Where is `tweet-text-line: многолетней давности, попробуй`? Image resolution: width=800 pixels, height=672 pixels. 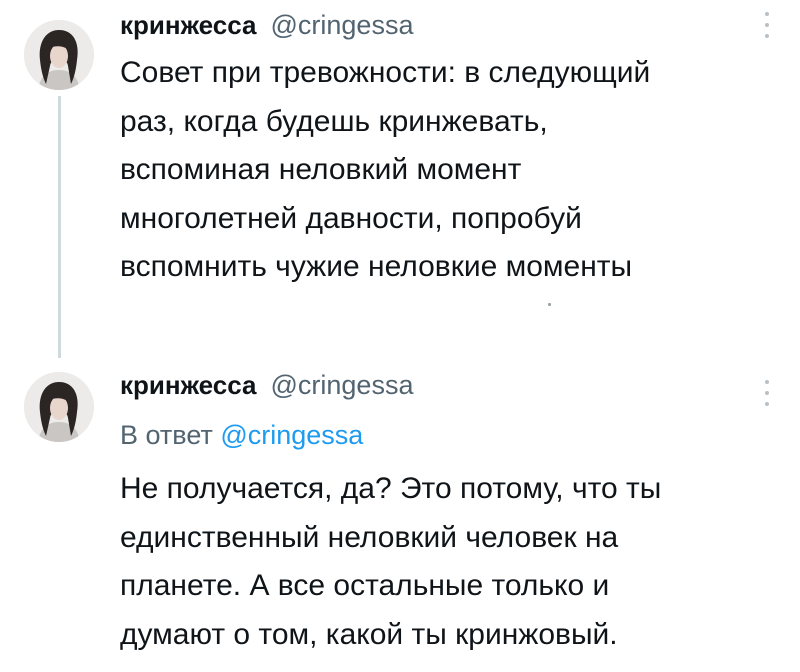 tweet-text-line: многолетней давности, попробуй is located at coordinates (351, 218).